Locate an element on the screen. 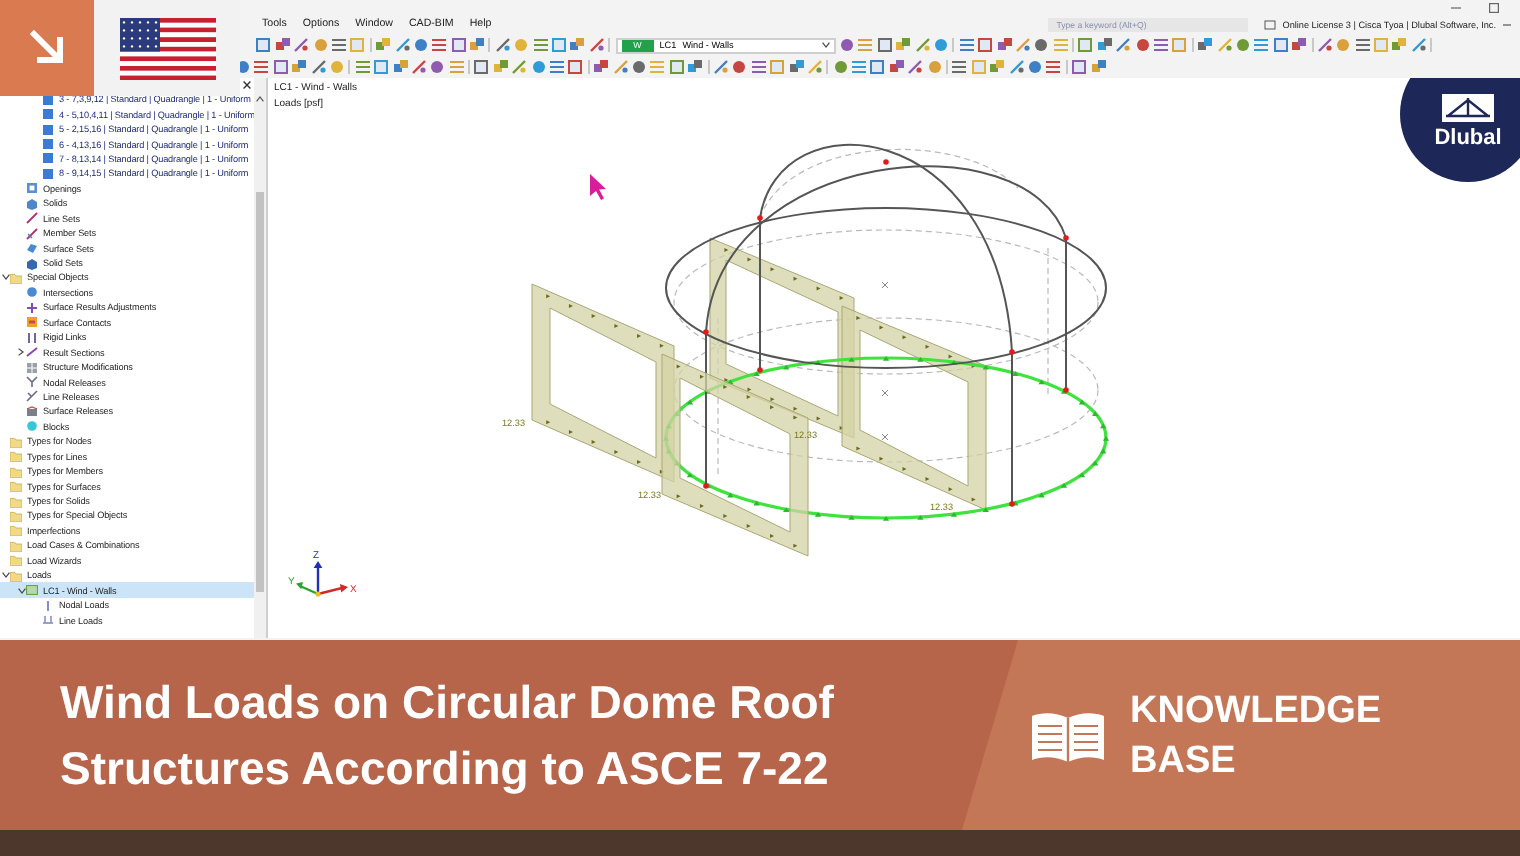 The width and height of the screenshot is (1520, 856). license-icon is located at coordinates (1270, 24).